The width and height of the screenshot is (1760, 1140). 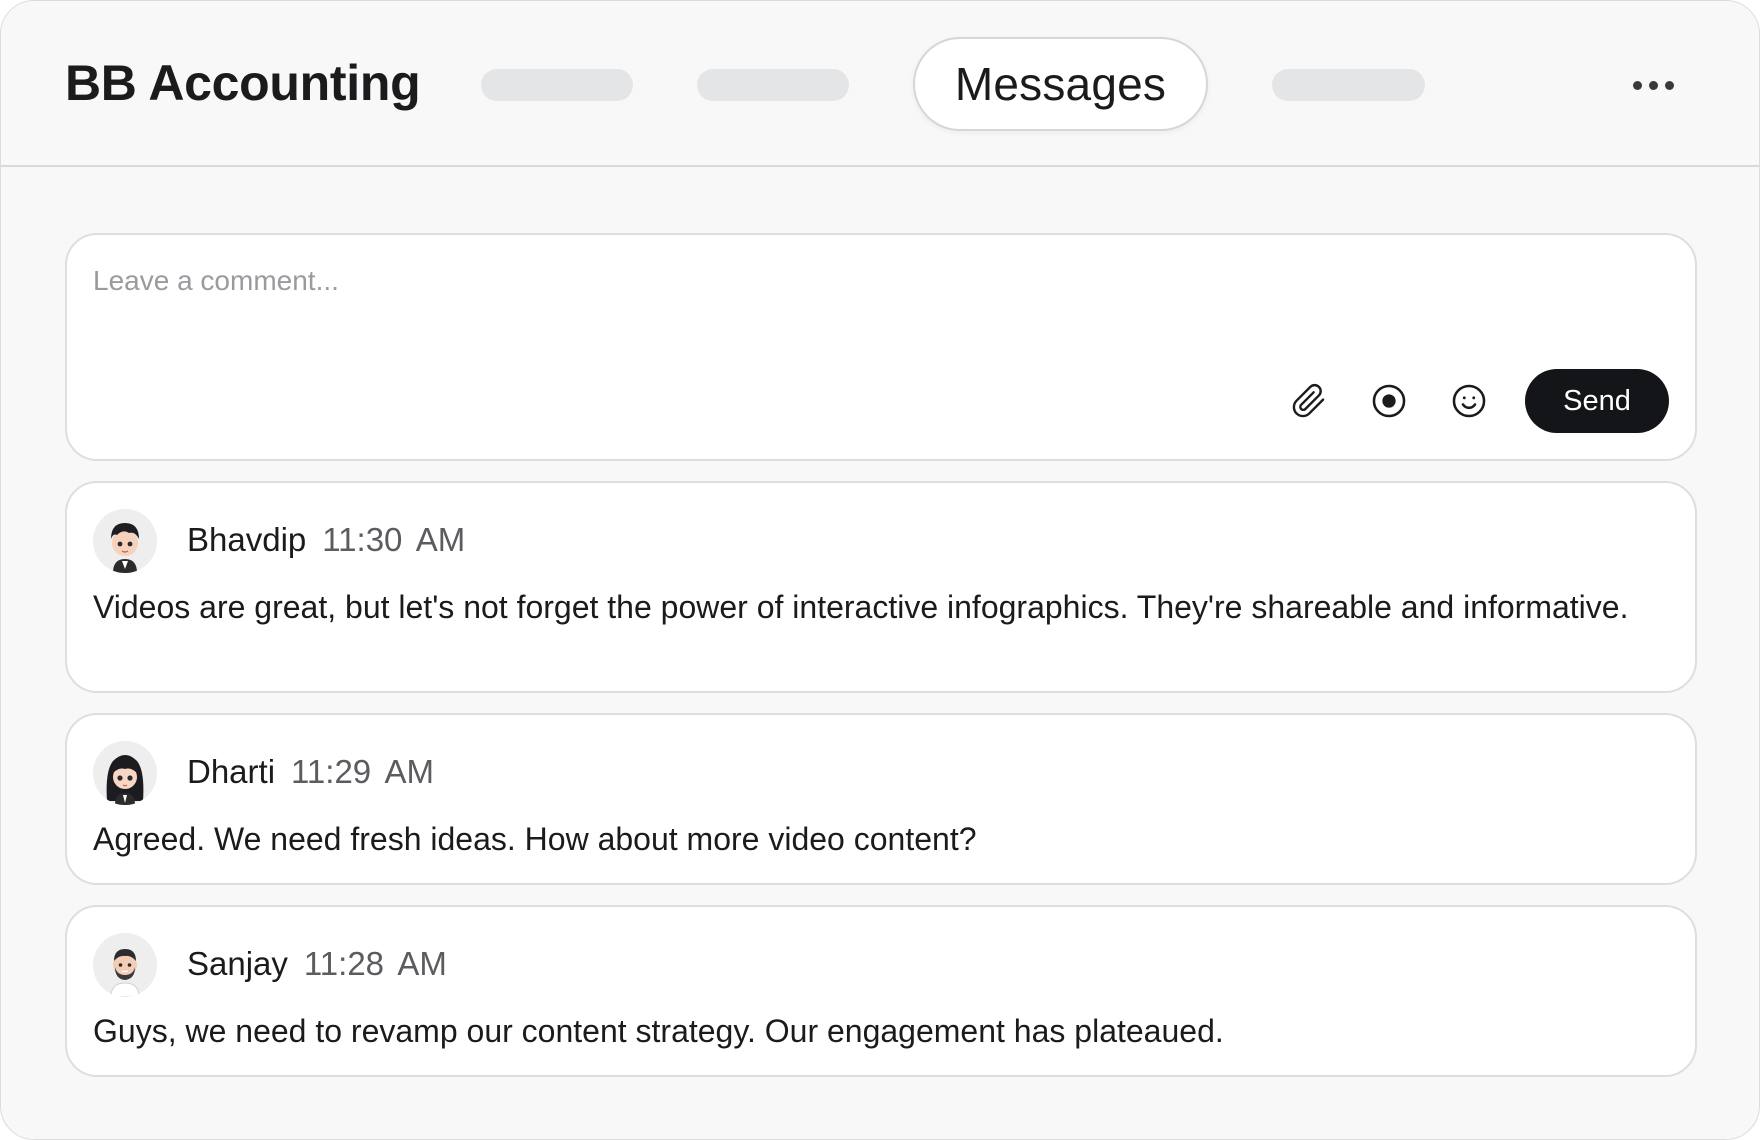 I want to click on paperclip-icon, so click(x=1308, y=401).